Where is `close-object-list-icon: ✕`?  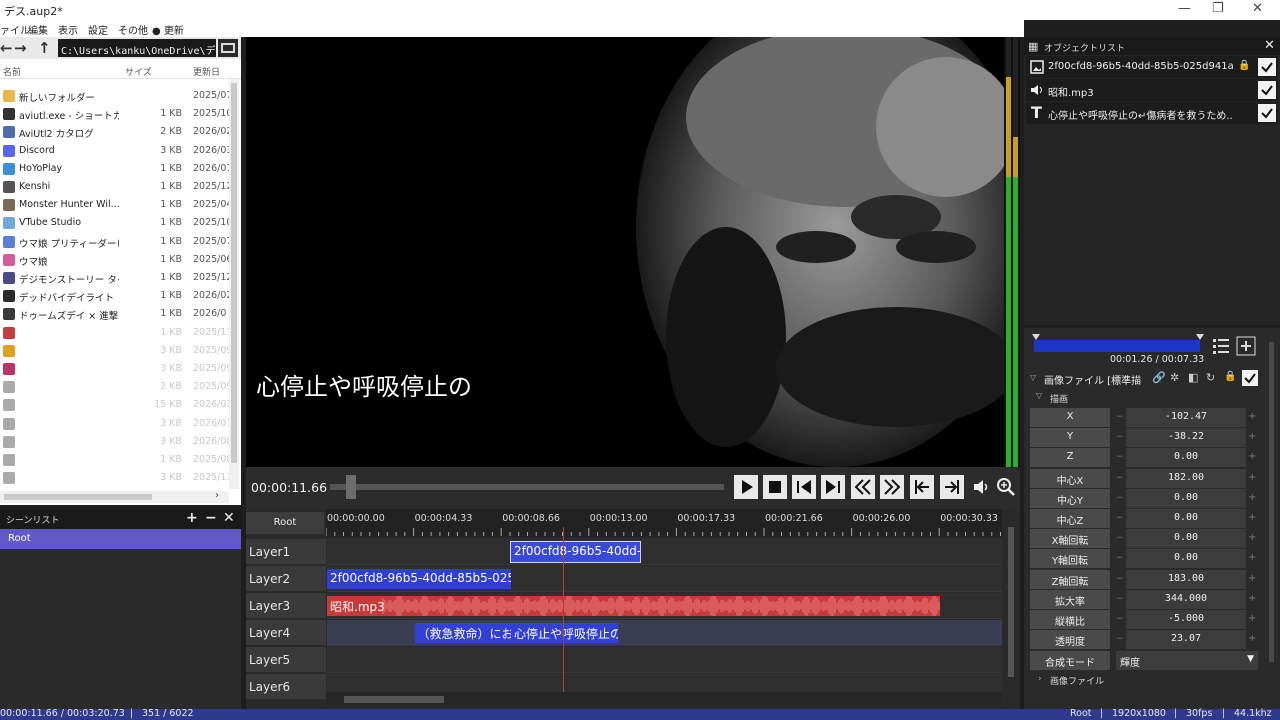 close-object-list-icon: ✕ is located at coordinates (1269, 45).